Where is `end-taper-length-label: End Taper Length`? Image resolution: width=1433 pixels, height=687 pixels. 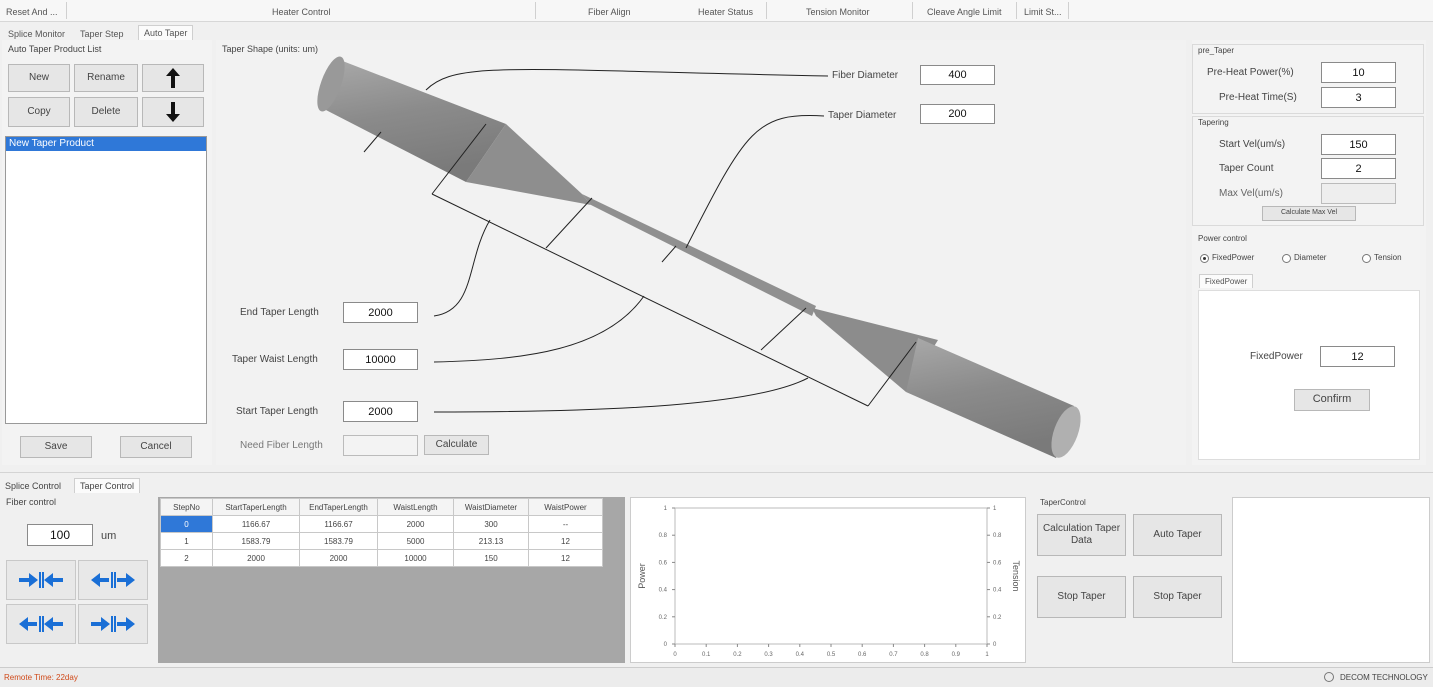 end-taper-length-label: End Taper Length is located at coordinates (279, 312).